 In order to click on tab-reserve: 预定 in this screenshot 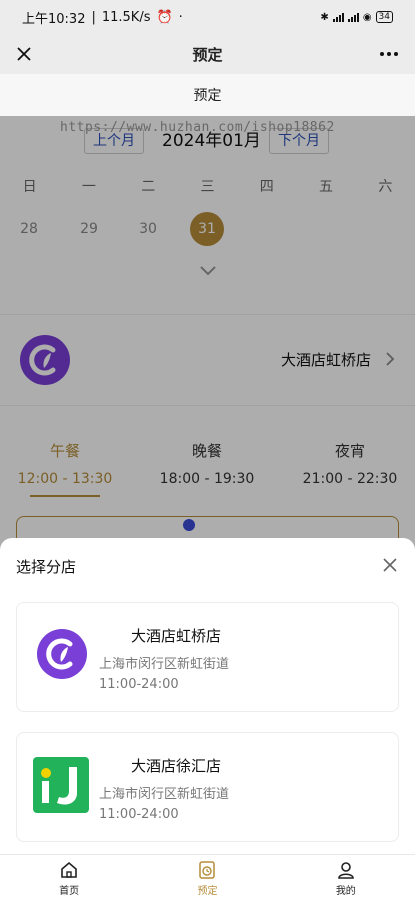, I will do `click(207, 877)`.